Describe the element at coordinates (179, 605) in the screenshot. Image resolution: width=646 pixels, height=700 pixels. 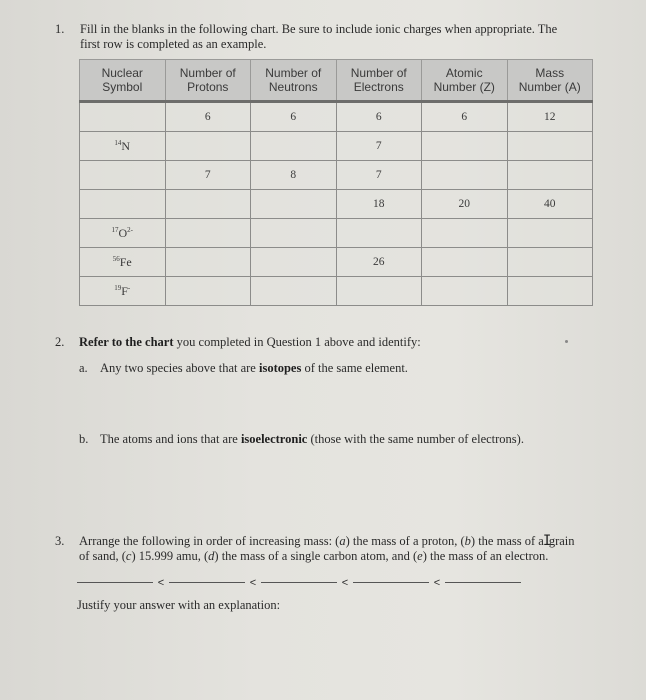
I see `justify-prompt: Justify your answer with an explanation:` at that location.